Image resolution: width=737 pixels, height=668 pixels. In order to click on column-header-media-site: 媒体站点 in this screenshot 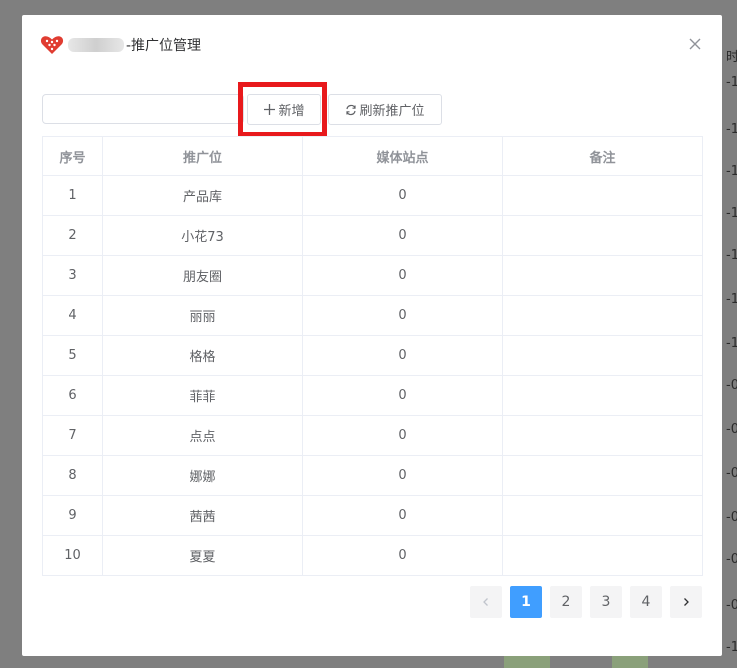, I will do `click(402, 156)`.